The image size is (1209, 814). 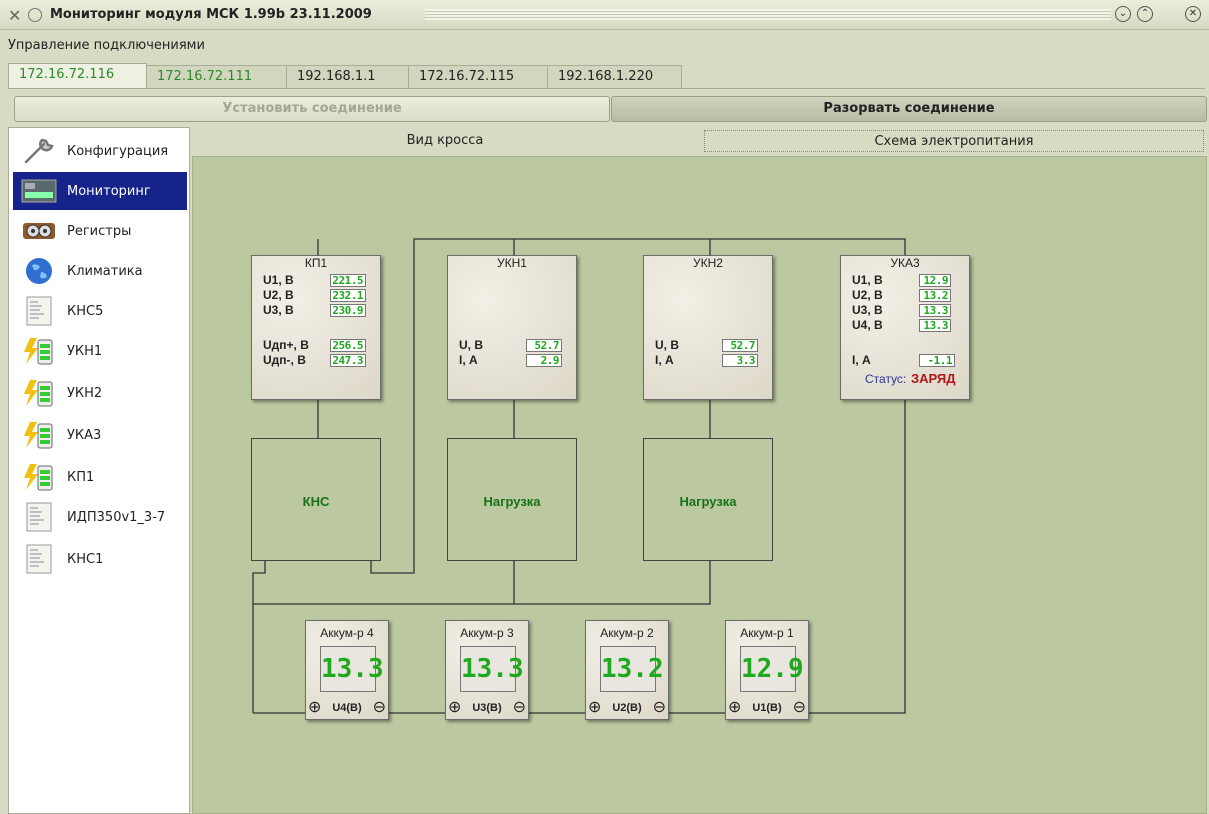 What do you see at coordinates (632, 669) in the screenshot?
I see `battery-voltage-display: 13.2` at bounding box center [632, 669].